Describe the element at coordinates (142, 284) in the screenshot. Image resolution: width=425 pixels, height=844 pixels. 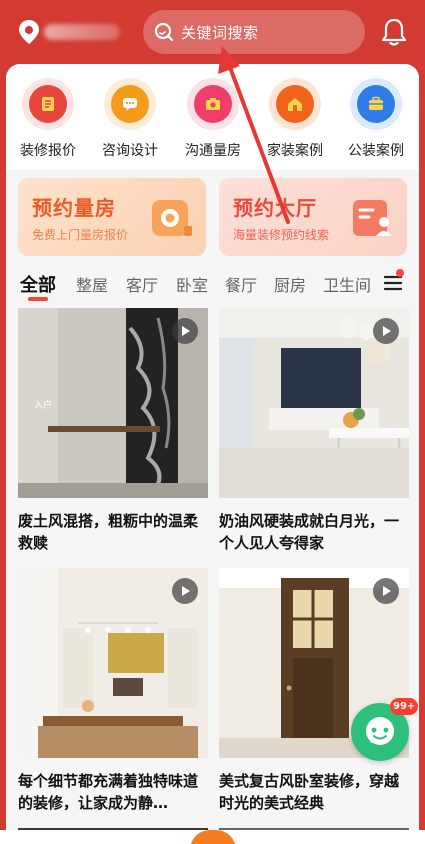
I see `tab-living-room: 客厅` at that location.